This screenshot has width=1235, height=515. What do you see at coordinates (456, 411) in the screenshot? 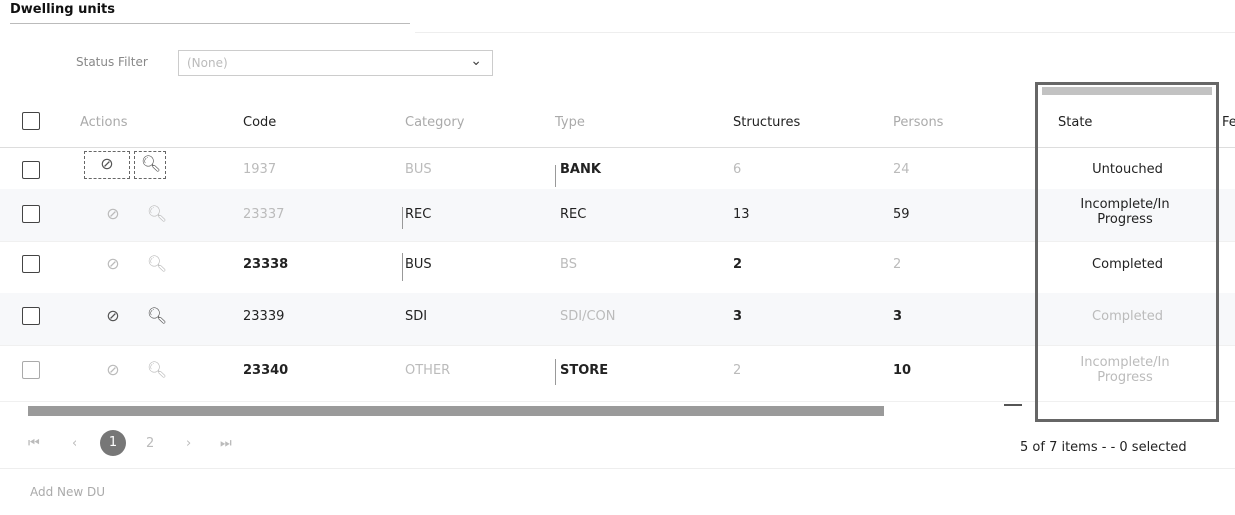
I see `horizontal-scrollbar` at bounding box center [456, 411].